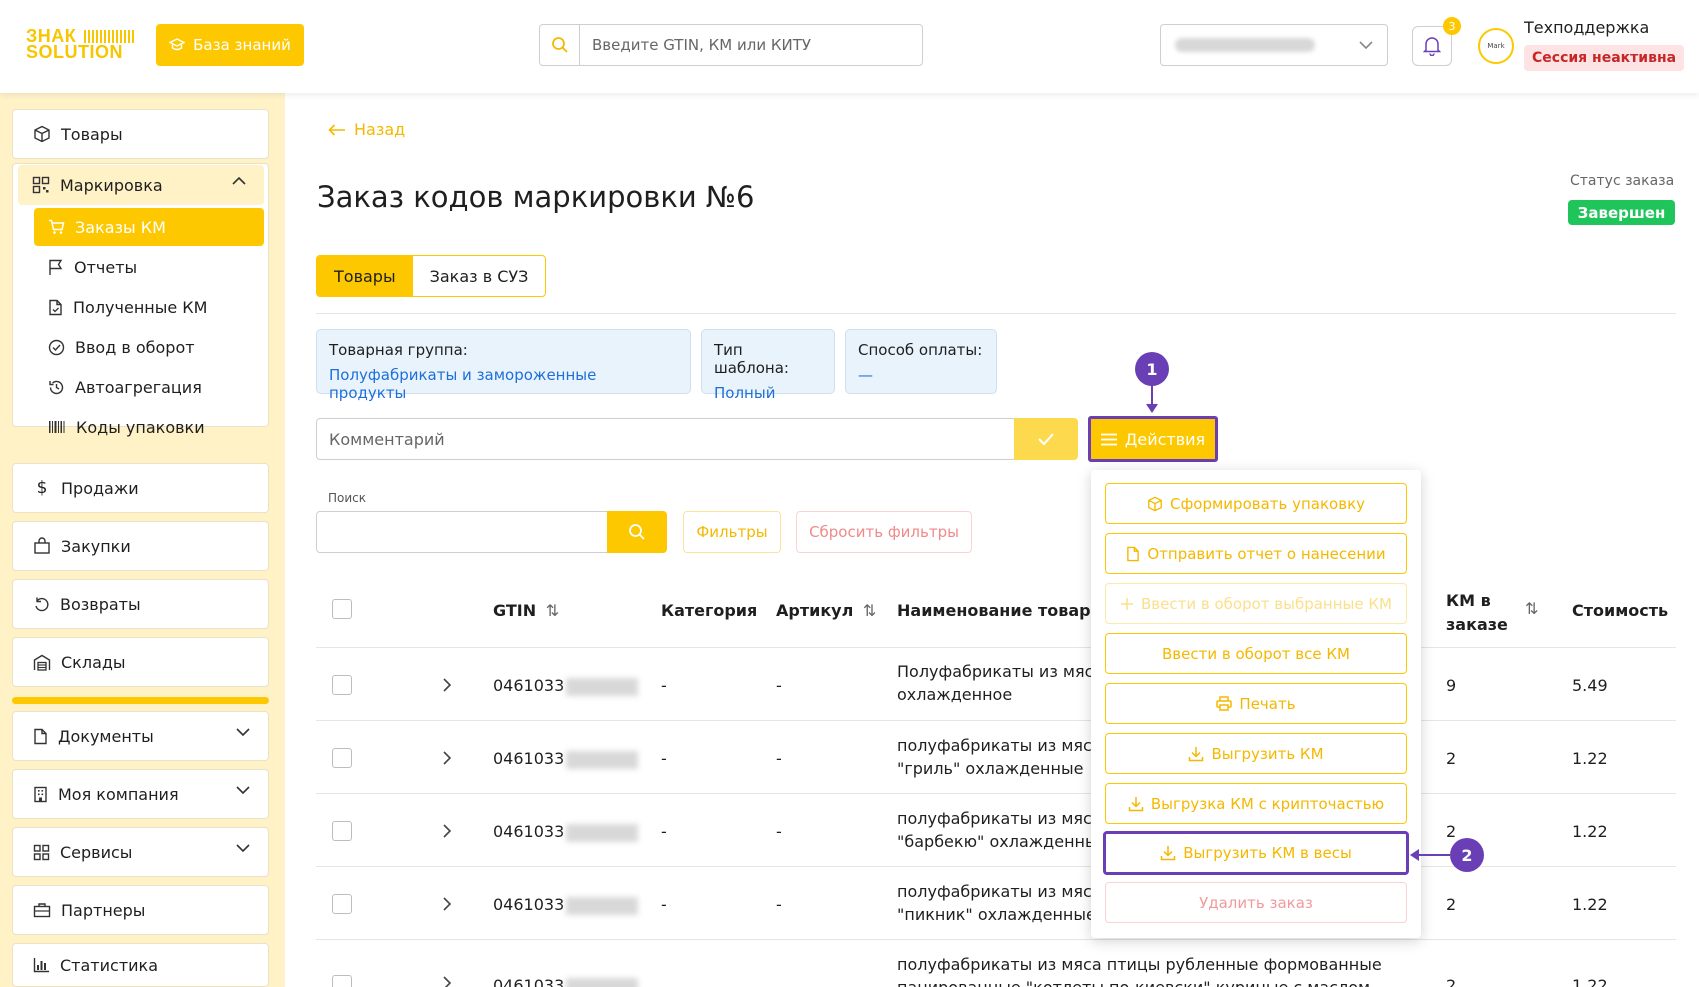 The height and width of the screenshot is (987, 1699). What do you see at coordinates (996, 313) in the screenshot?
I see `divider` at bounding box center [996, 313].